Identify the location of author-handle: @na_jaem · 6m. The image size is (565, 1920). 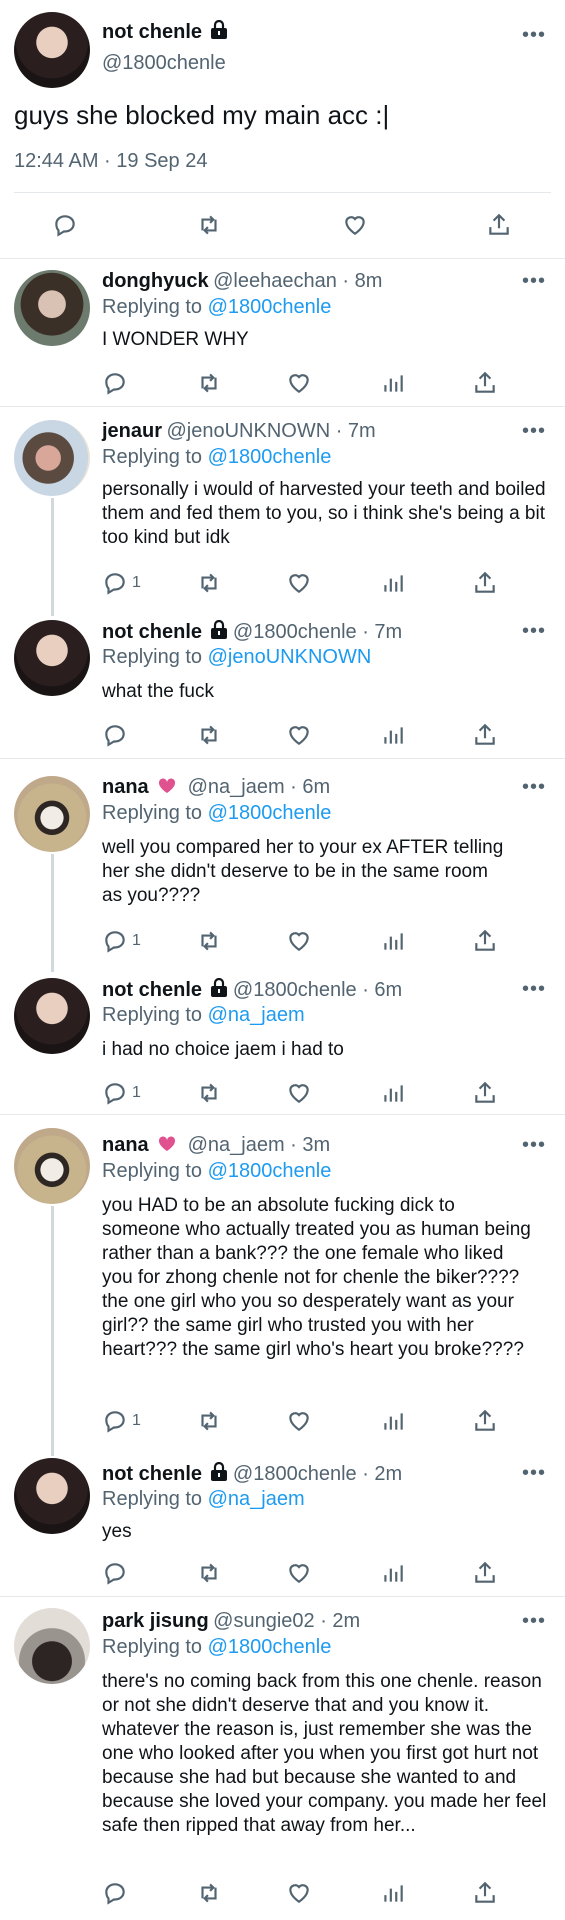
(259, 787).